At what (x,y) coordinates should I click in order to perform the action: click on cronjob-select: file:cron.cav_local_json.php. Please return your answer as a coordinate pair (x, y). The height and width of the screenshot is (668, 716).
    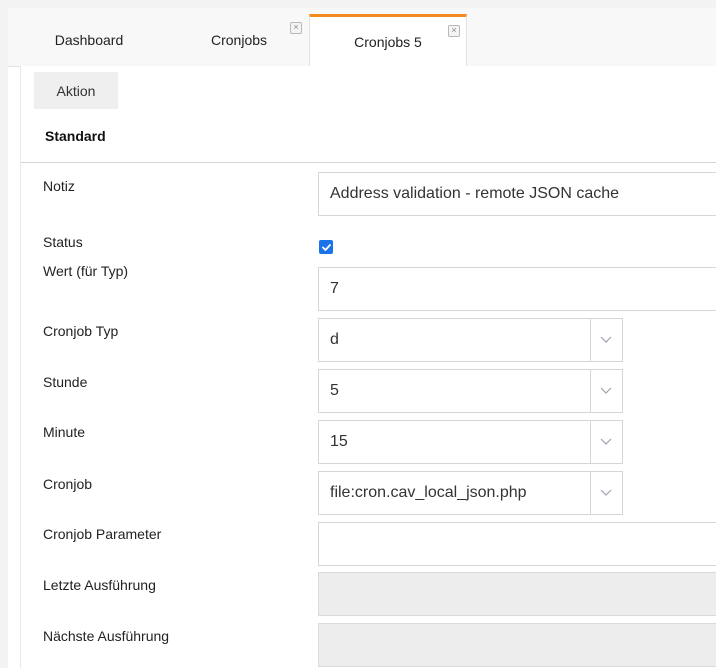
    Looking at the image, I should click on (470, 493).